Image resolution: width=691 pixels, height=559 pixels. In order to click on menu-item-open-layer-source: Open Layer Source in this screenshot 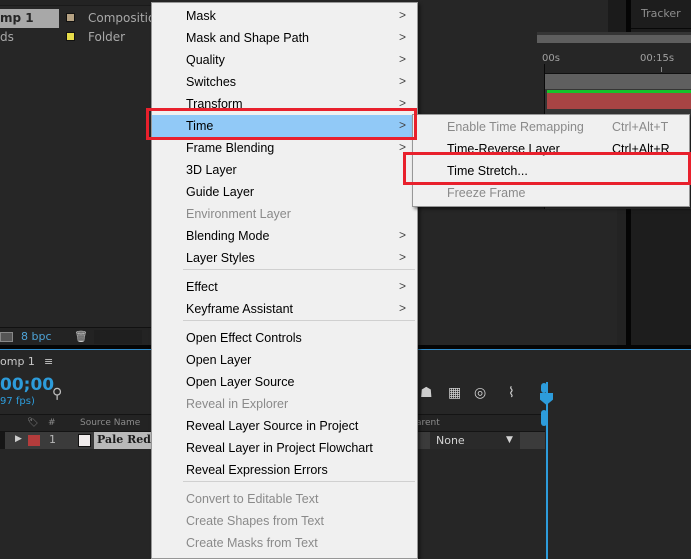, I will do `click(284, 382)`.